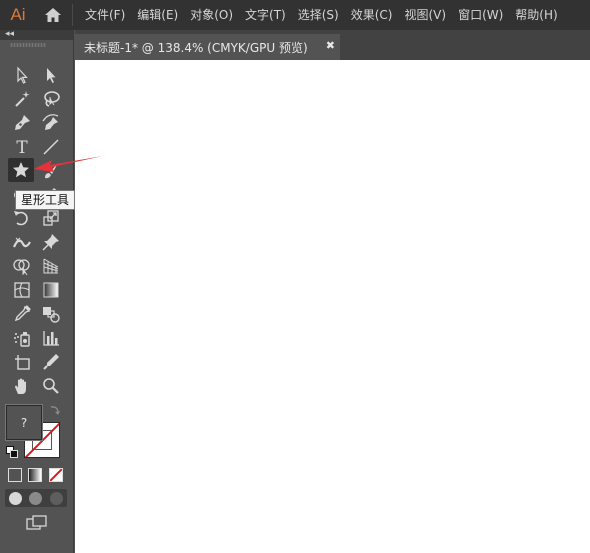 The height and width of the screenshot is (553, 590). What do you see at coordinates (9, 34) in the screenshot?
I see `collapse-panel-button: ◂◂` at bounding box center [9, 34].